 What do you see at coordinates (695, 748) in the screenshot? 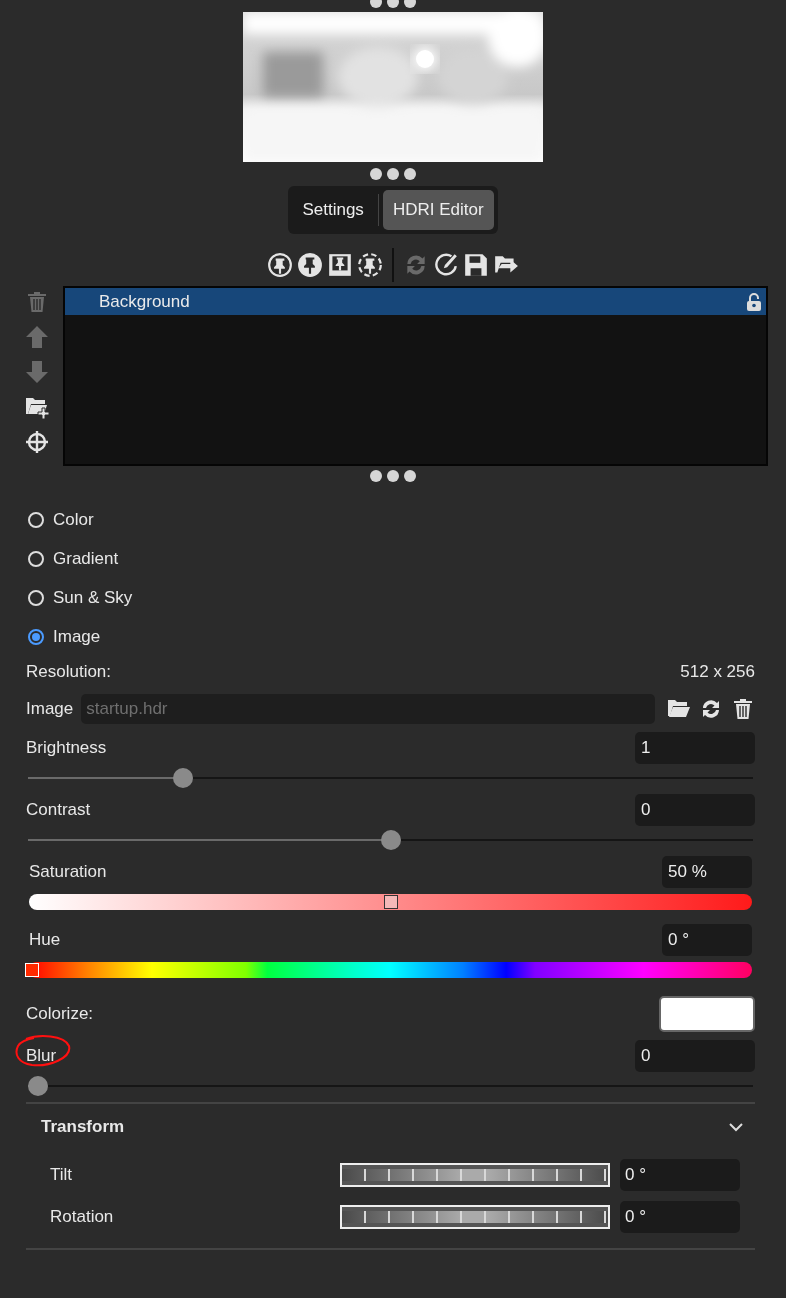
I see `value-field: 1` at bounding box center [695, 748].